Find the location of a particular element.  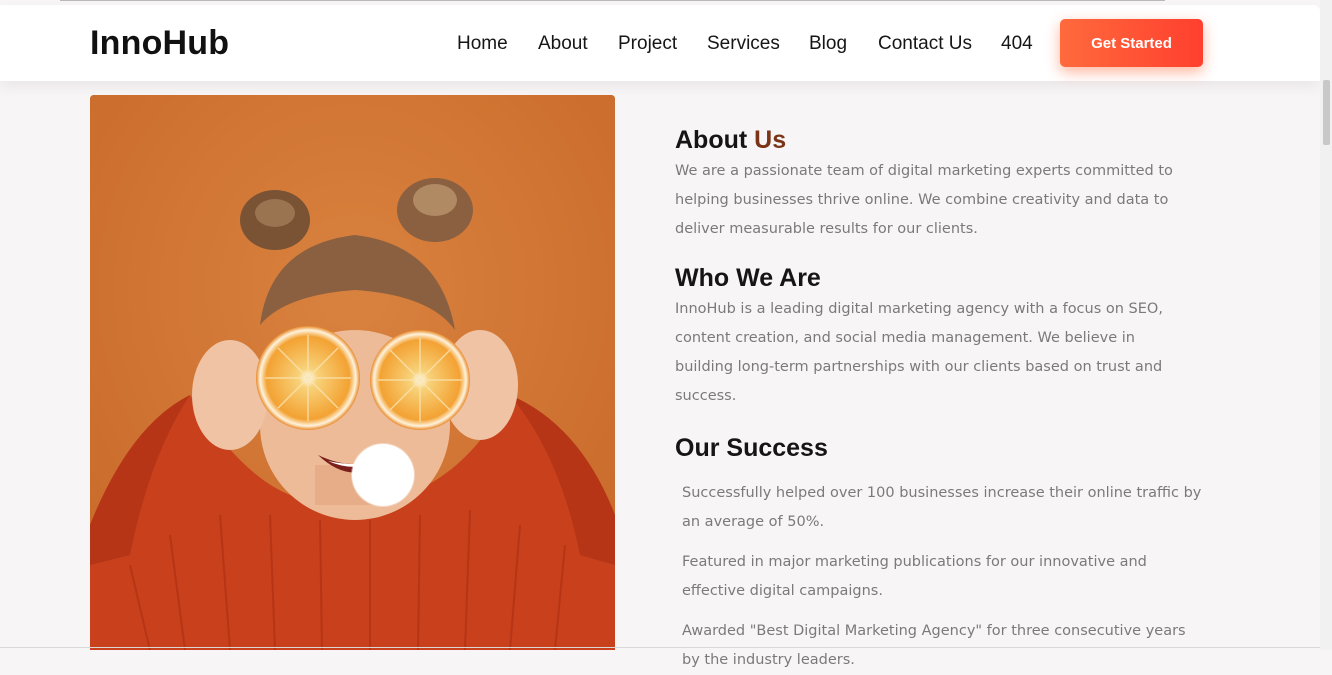

nav-home: Home is located at coordinates (482, 44).